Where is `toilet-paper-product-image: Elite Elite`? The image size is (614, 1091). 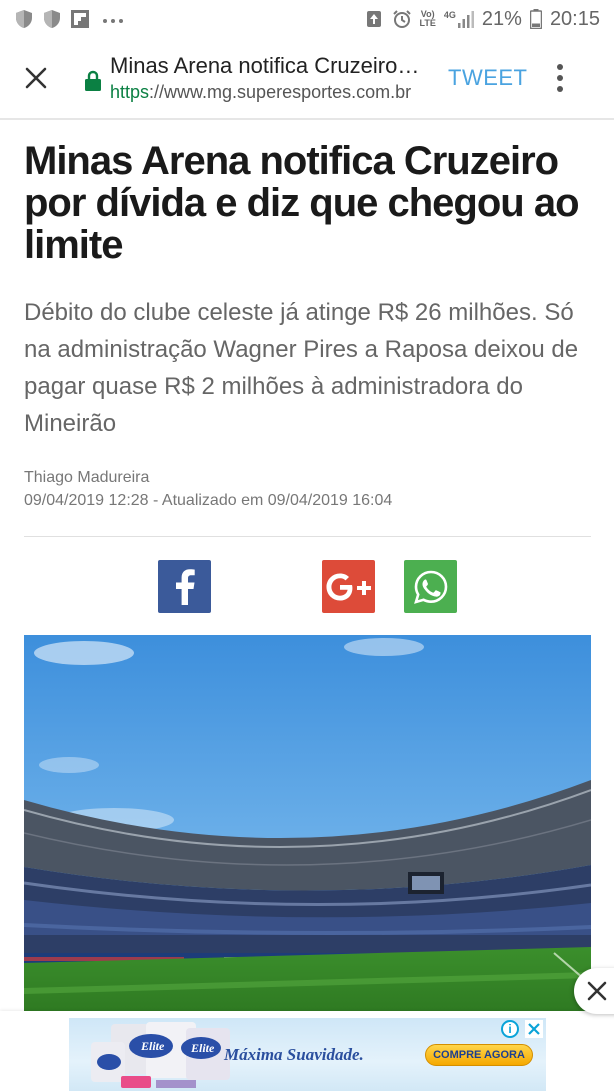 toilet-paper-product-image: Elite Elite is located at coordinates (160, 1055).